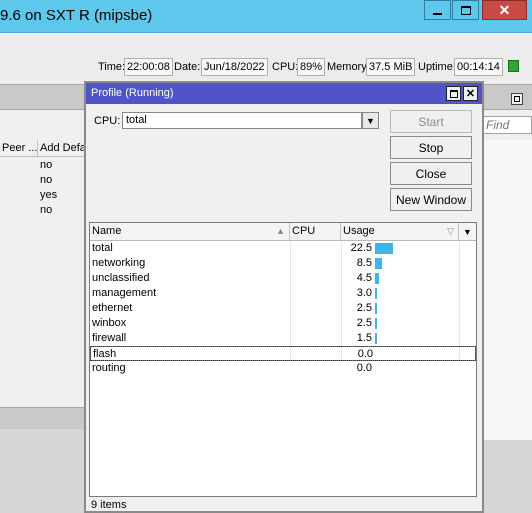 This screenshot has height=513, width=532. I want to click on cpu-select-label: CPU:, so click(107, 121).